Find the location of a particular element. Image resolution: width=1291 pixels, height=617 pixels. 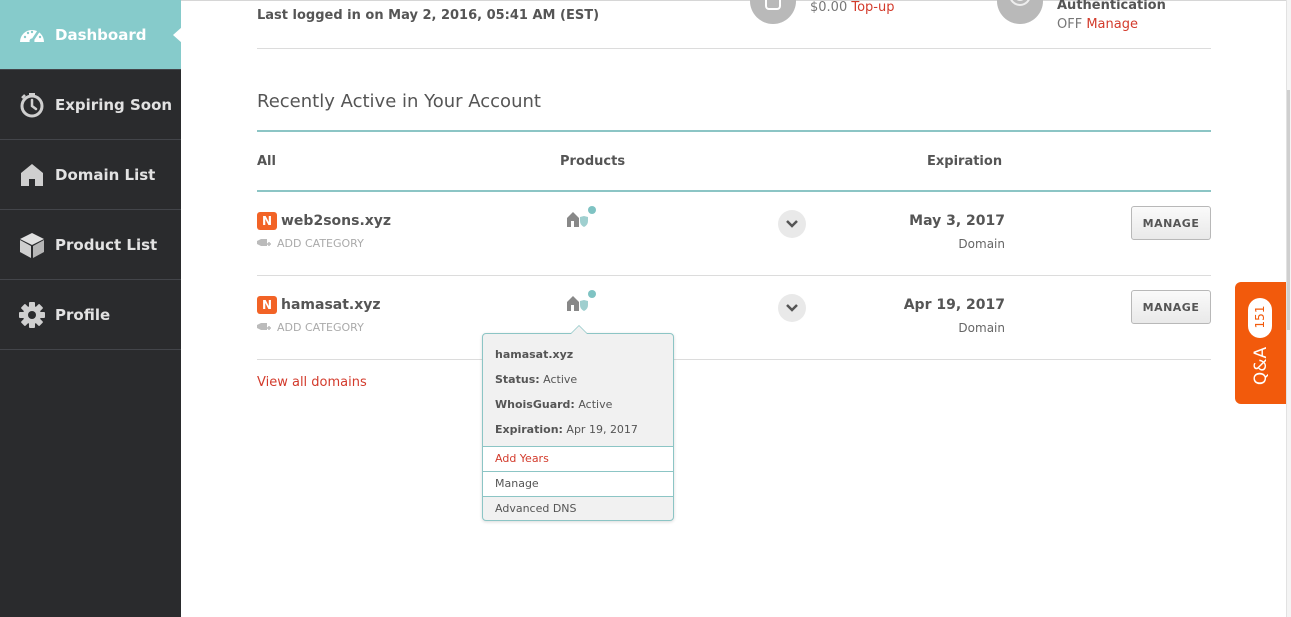

box-icon is located at coordinates (32, 245).